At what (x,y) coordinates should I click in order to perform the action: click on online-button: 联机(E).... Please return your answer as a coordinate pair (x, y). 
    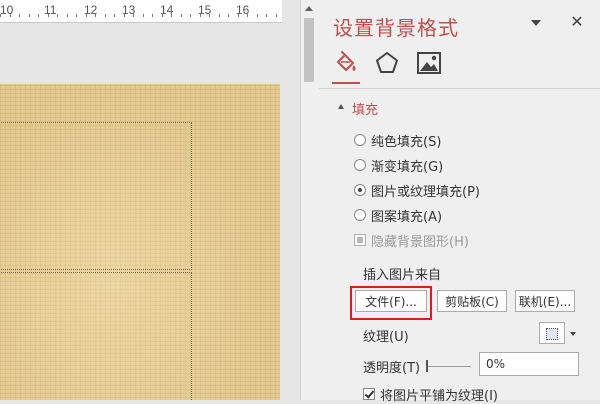
    Looking at the image, I should click on (545, 301).